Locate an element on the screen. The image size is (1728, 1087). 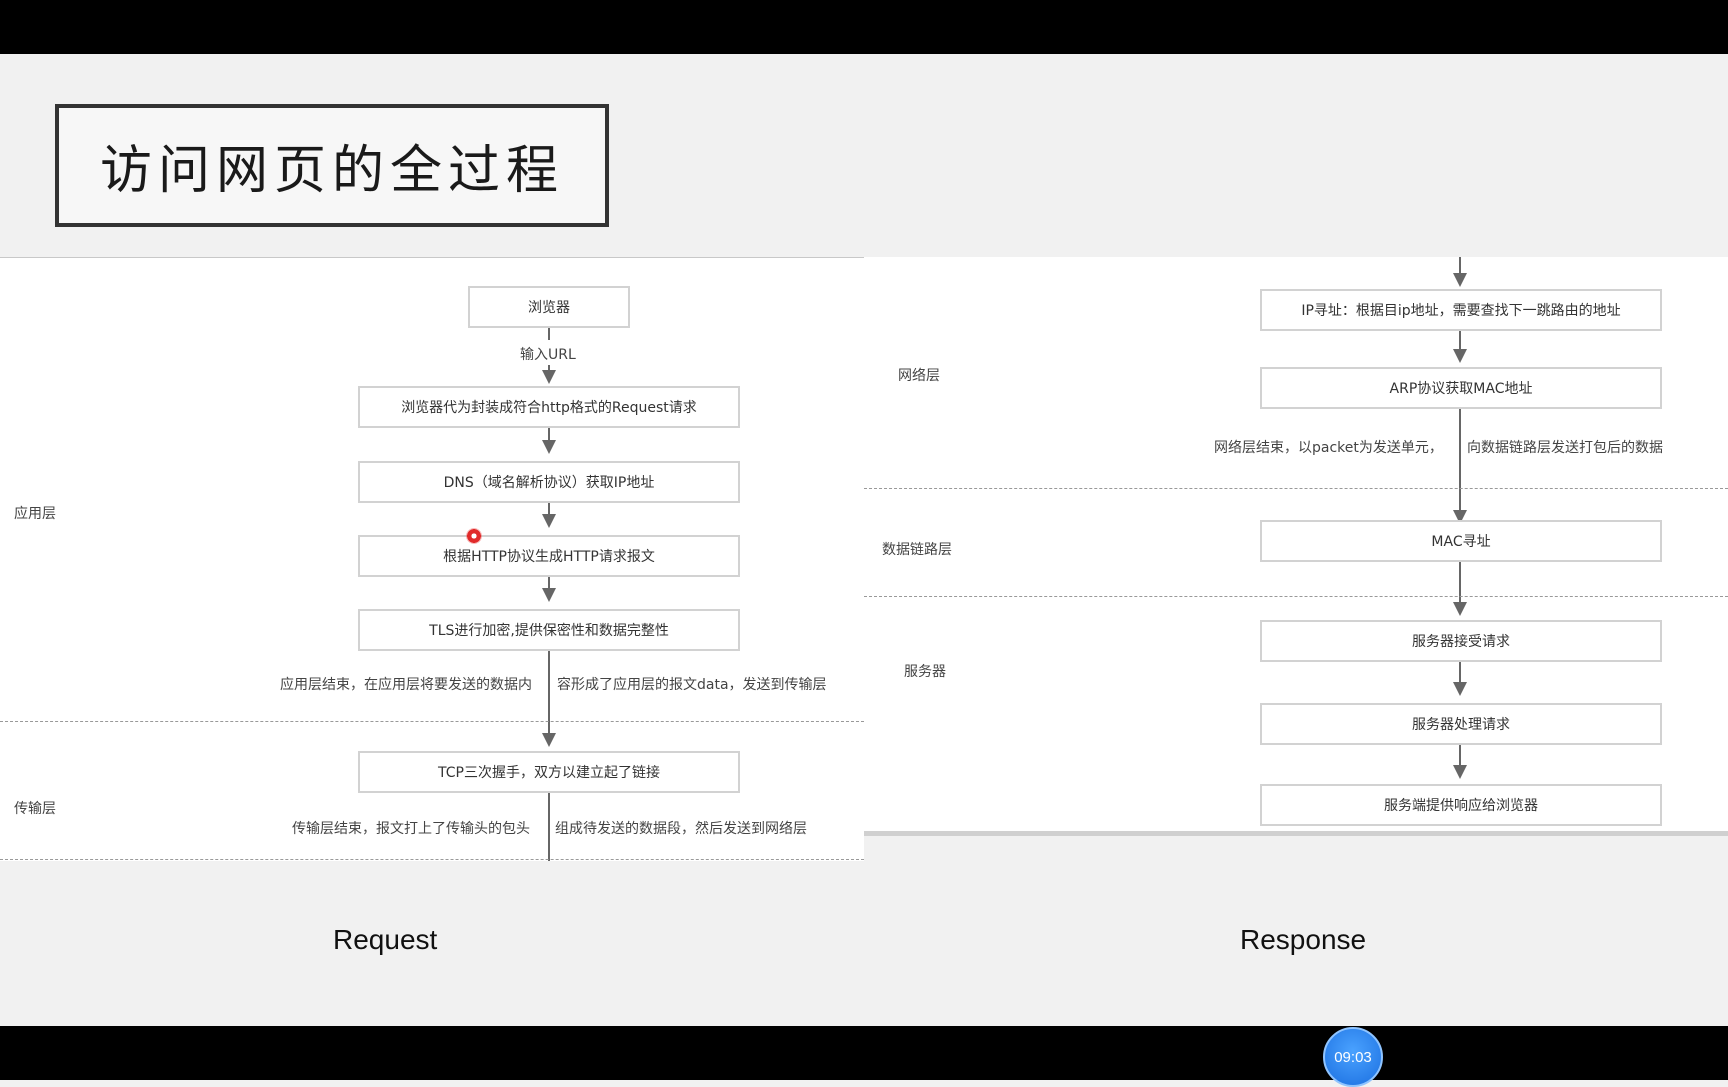
layer-label-datalink: 数据链路层 is located at coordinates (917, 550).